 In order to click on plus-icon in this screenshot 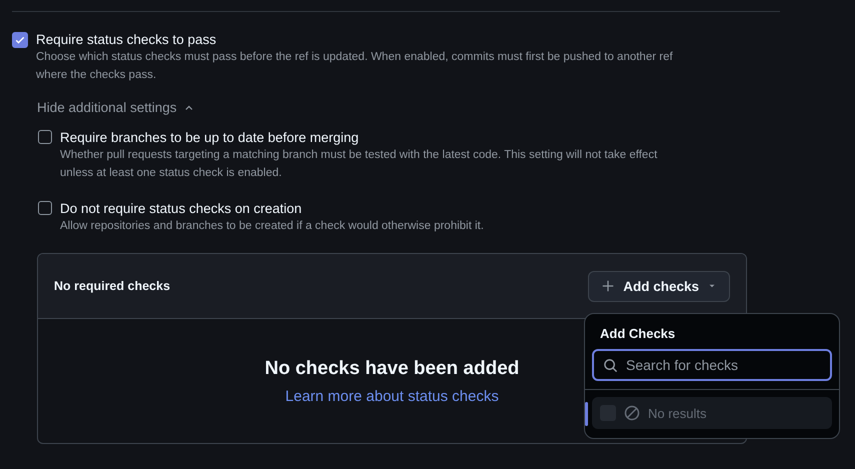, I will do `click(608, 286)`.